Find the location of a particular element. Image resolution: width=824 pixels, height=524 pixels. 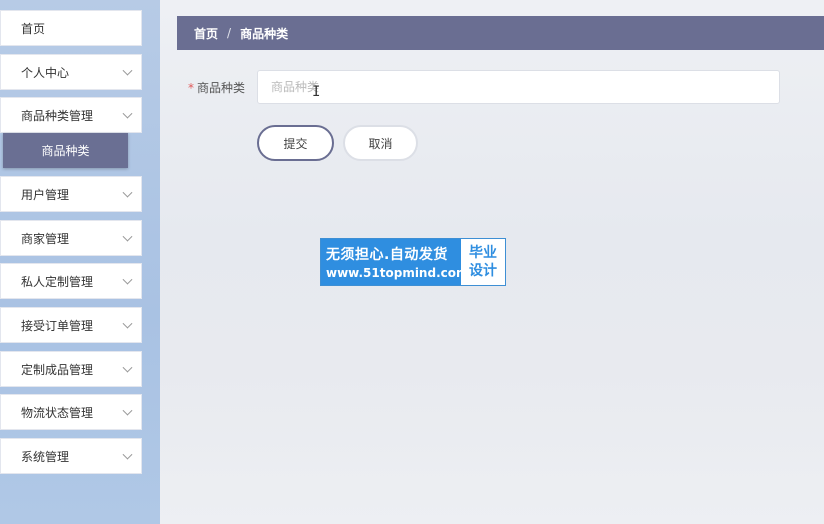

sidebar-item-label: 首页 is located at coordinates (33, 28).